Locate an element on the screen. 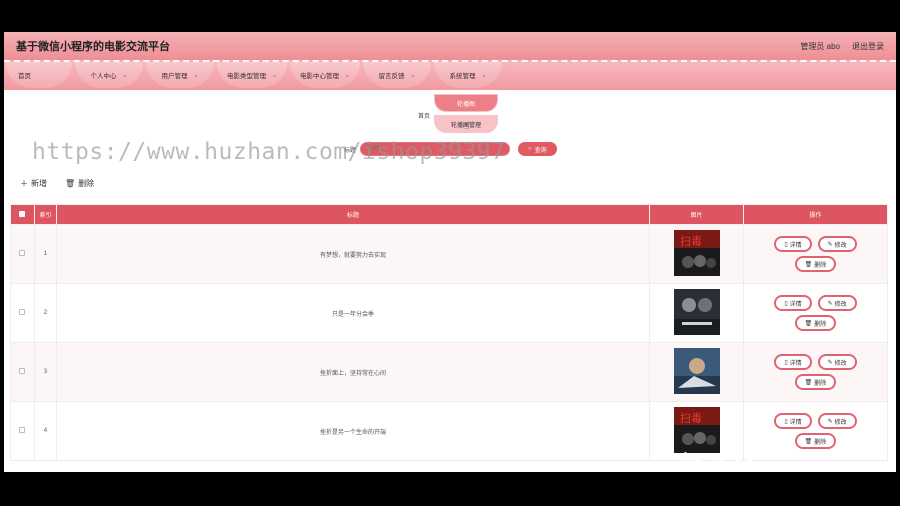 The width and height of the screenshot is (900, 506). dropdown-item-carousel: 轮播图 is located at coordinates (466, 103).